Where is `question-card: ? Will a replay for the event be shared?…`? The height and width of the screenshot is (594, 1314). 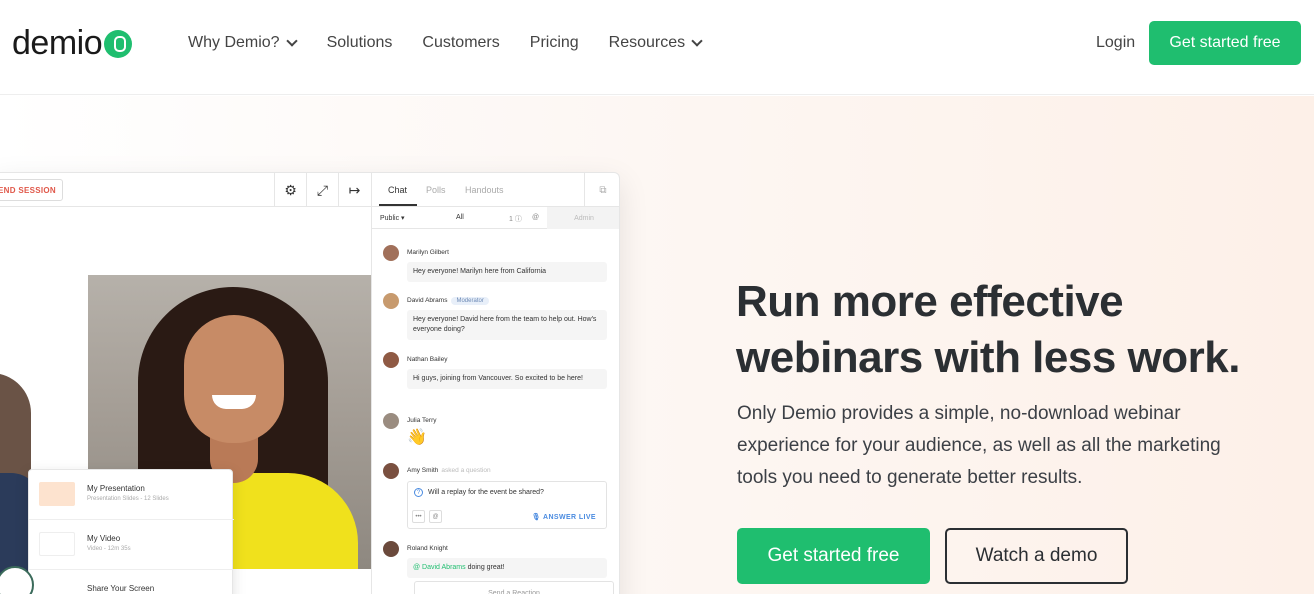
question-card: ? Will a replay for the event be shared?… is located at coordinates (507, 505).